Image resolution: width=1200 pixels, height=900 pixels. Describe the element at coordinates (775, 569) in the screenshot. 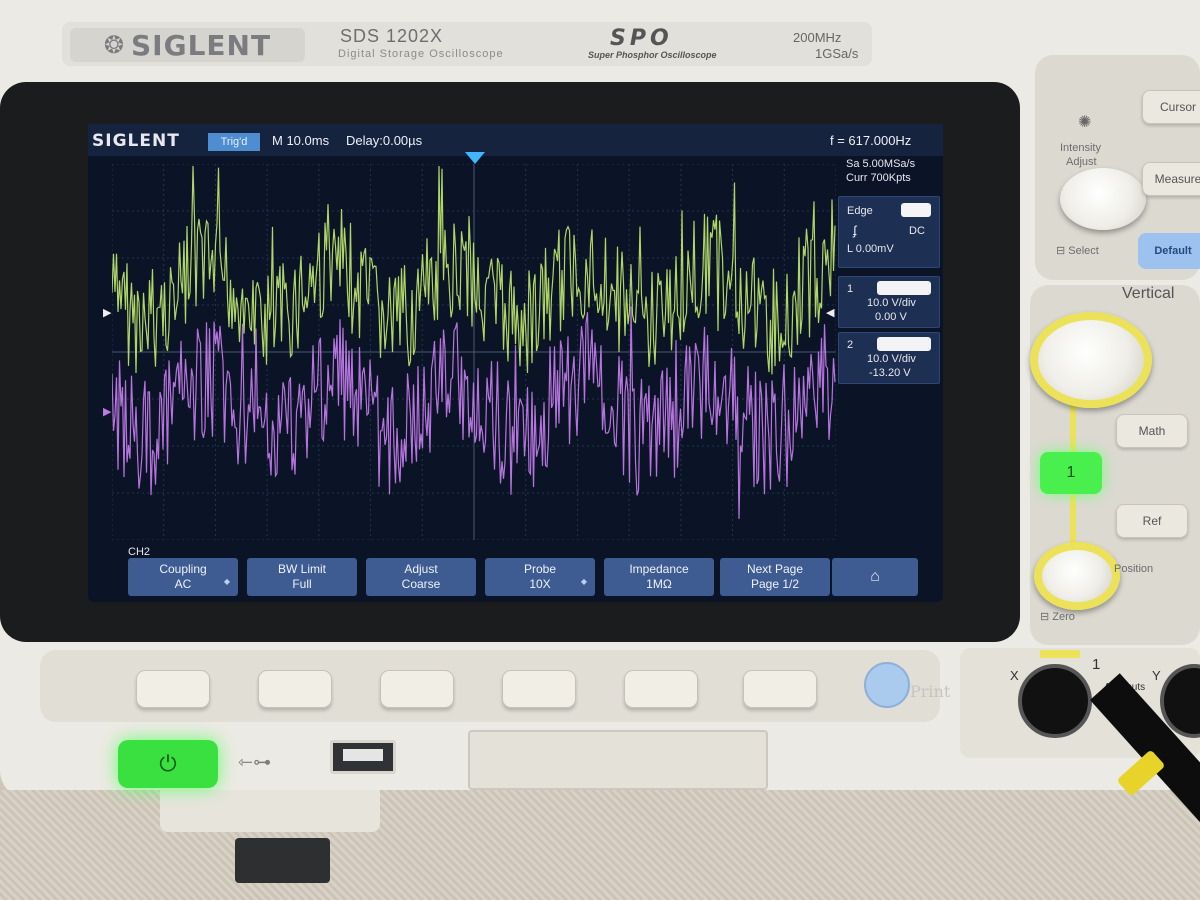

I see `softkey-6-title: Next Page` at that location.